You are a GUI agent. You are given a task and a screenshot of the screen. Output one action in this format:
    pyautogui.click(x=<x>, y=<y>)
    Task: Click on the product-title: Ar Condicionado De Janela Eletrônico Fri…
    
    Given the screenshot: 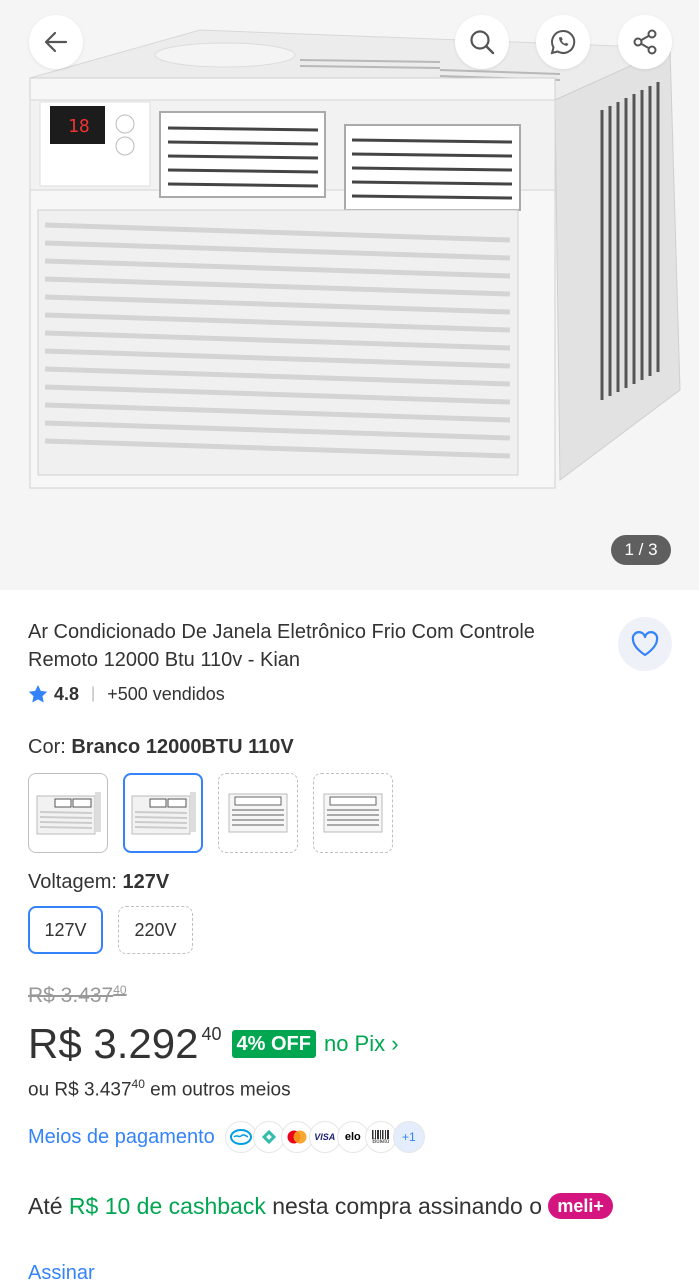 What is the action you would take?
    pyautogui.click(x=281, y=646)
    